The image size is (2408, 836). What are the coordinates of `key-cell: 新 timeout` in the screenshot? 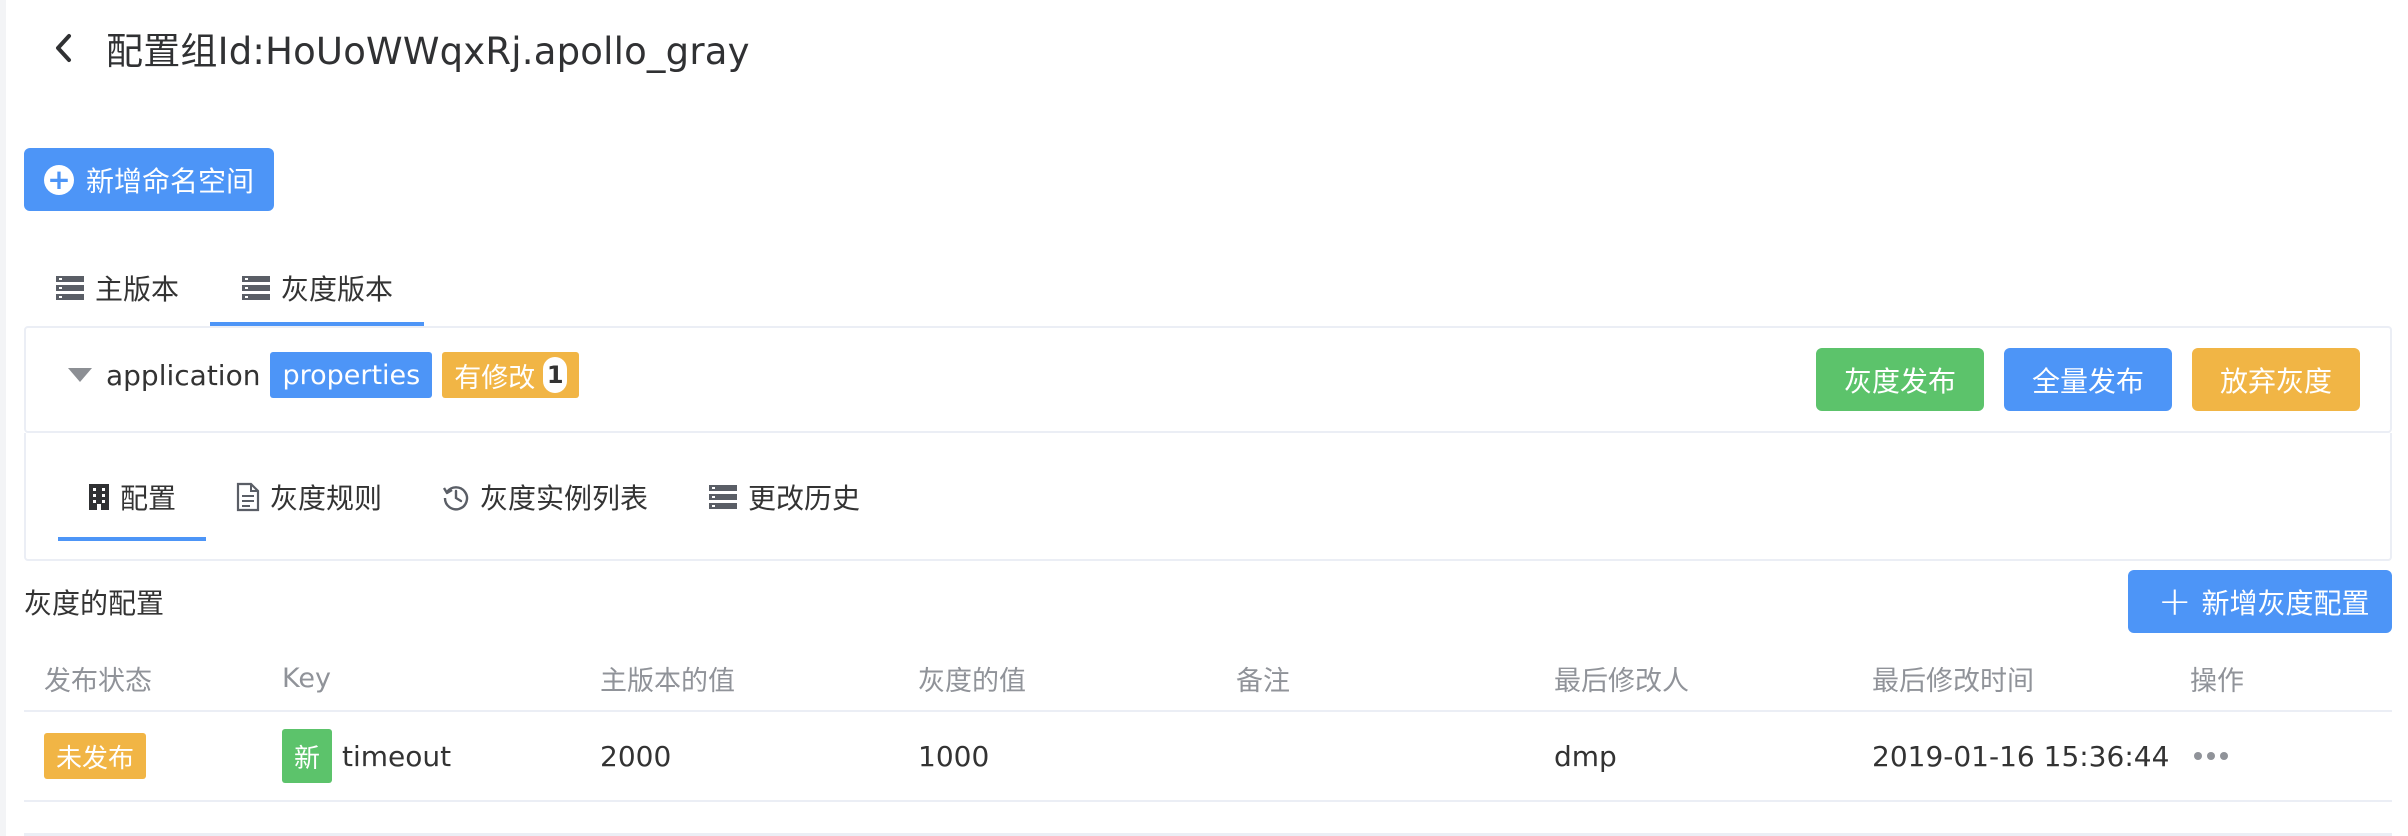 It's located at (421, 756).